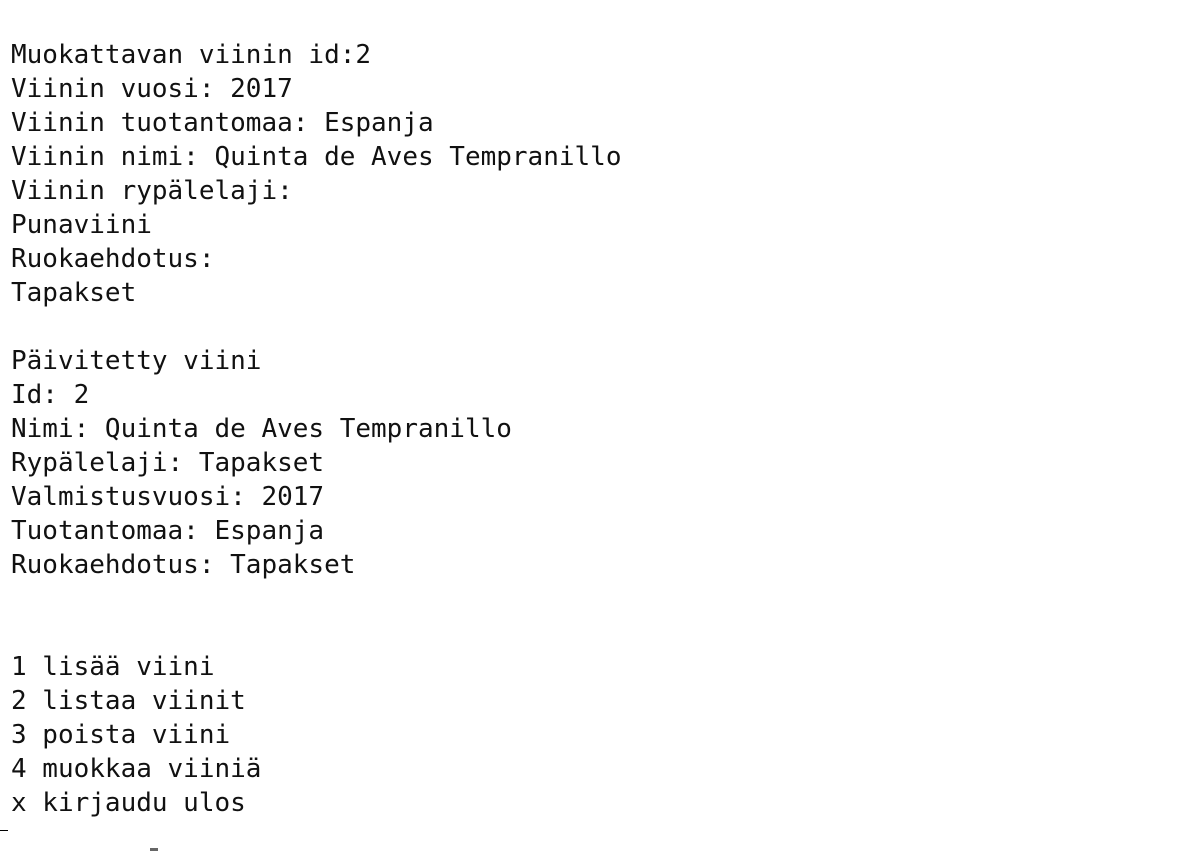 This screenshot has height=857, width=1181. What do you see at coordinates (168, 463) in the screenshot?
I see `updated-grape-line: Rypälelaji: Tapakset` at bounding box center [168, 463].